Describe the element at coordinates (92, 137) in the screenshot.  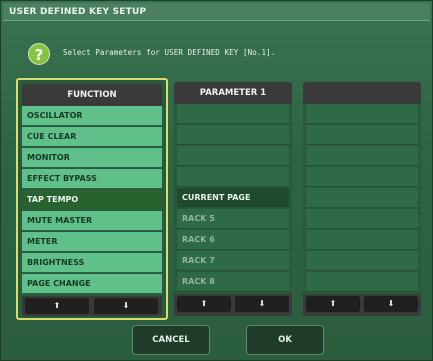
I see `function-item: CUE CLEAR` at that location.